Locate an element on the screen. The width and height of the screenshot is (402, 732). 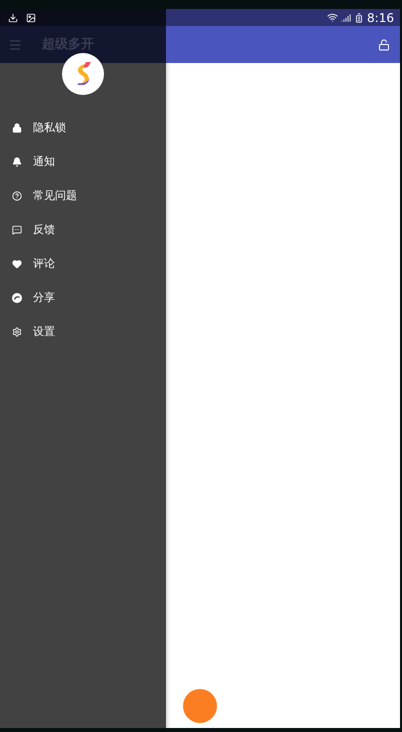
floating-action-button is located at coordinates (200, 706).